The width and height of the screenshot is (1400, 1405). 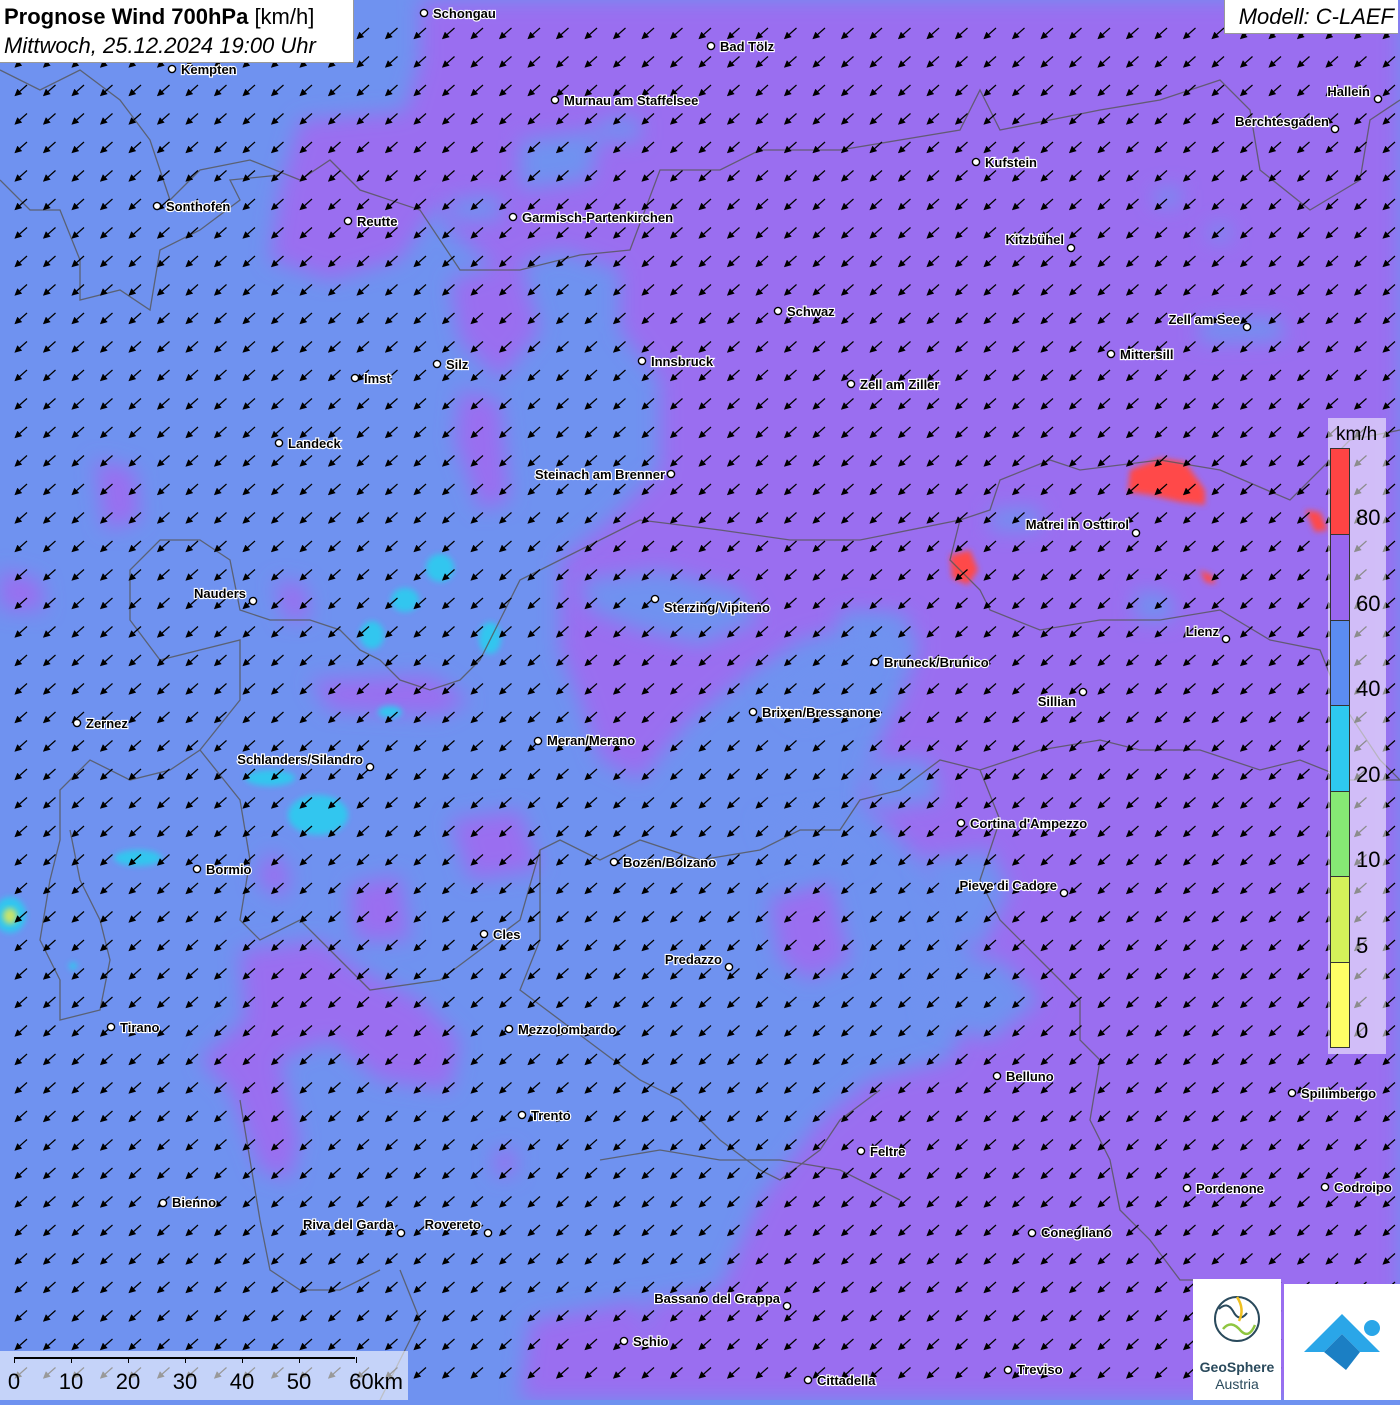 What do you see at coordinates (605, 474) in the screenshot?
I see `city-marker: Steinach am Brenner` at bounding box center [605, 474].